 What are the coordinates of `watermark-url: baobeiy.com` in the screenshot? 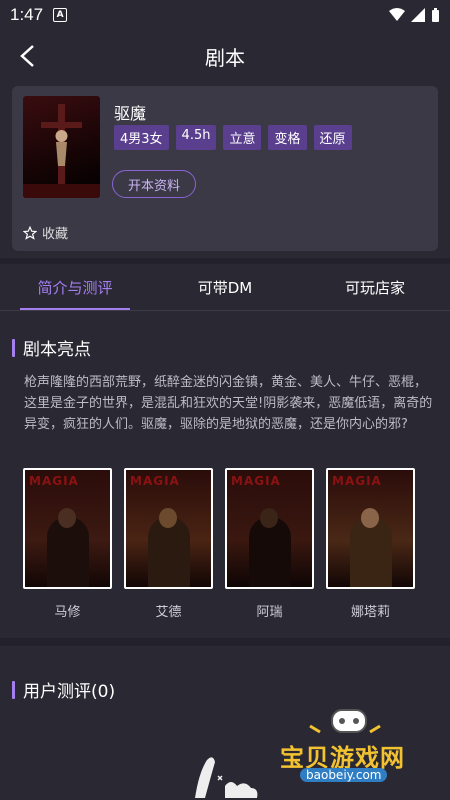 It's located at (344, 775).